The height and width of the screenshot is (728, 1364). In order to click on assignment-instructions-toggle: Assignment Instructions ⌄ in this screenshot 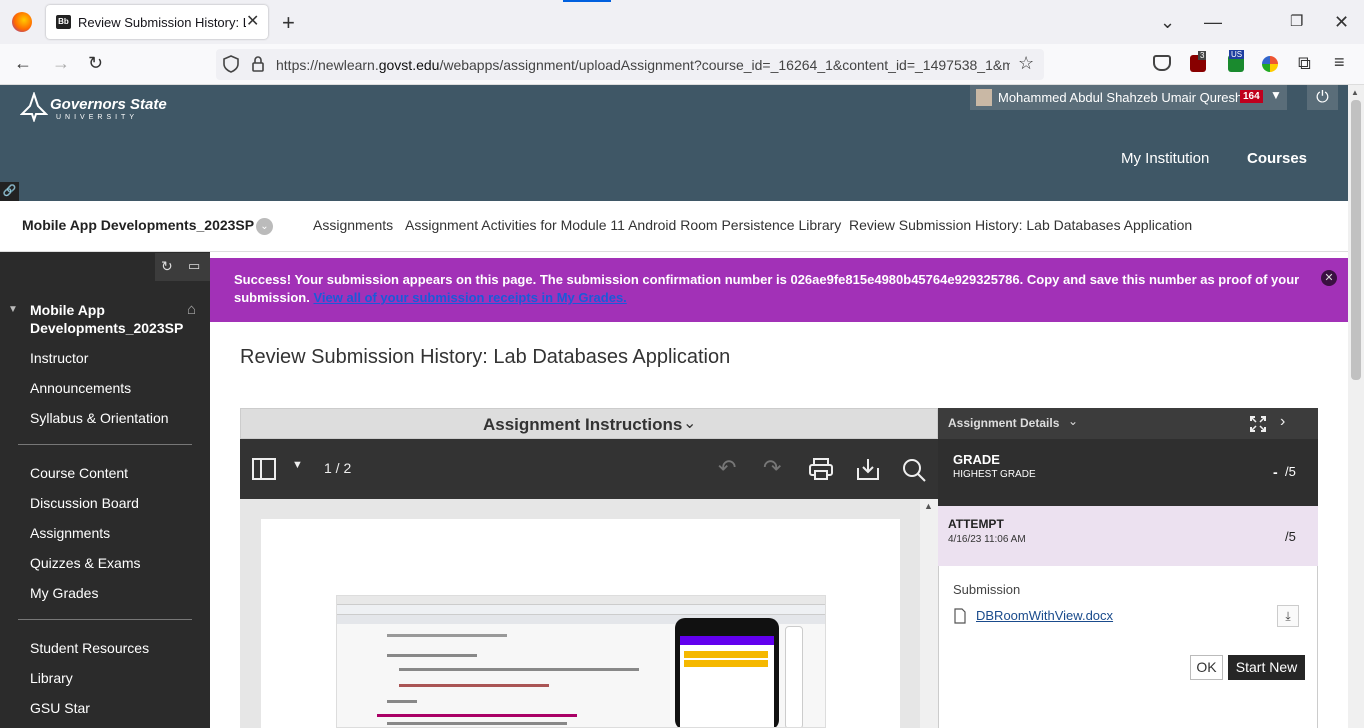, I will do `click(589, 423)`.